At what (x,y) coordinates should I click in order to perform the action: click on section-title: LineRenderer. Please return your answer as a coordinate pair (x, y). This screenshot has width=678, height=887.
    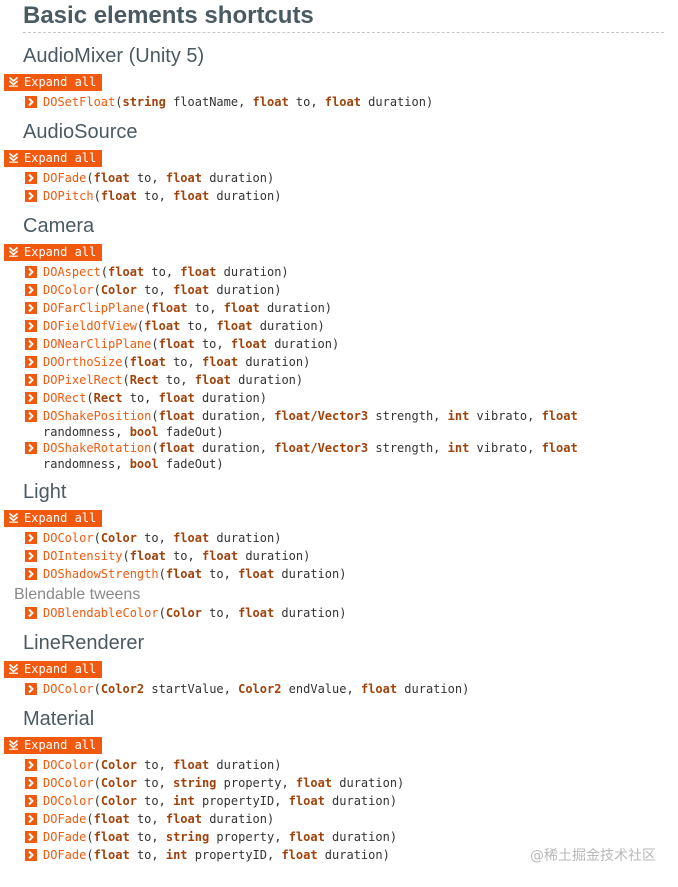
    Looking at the image, I should click on (84, 643).